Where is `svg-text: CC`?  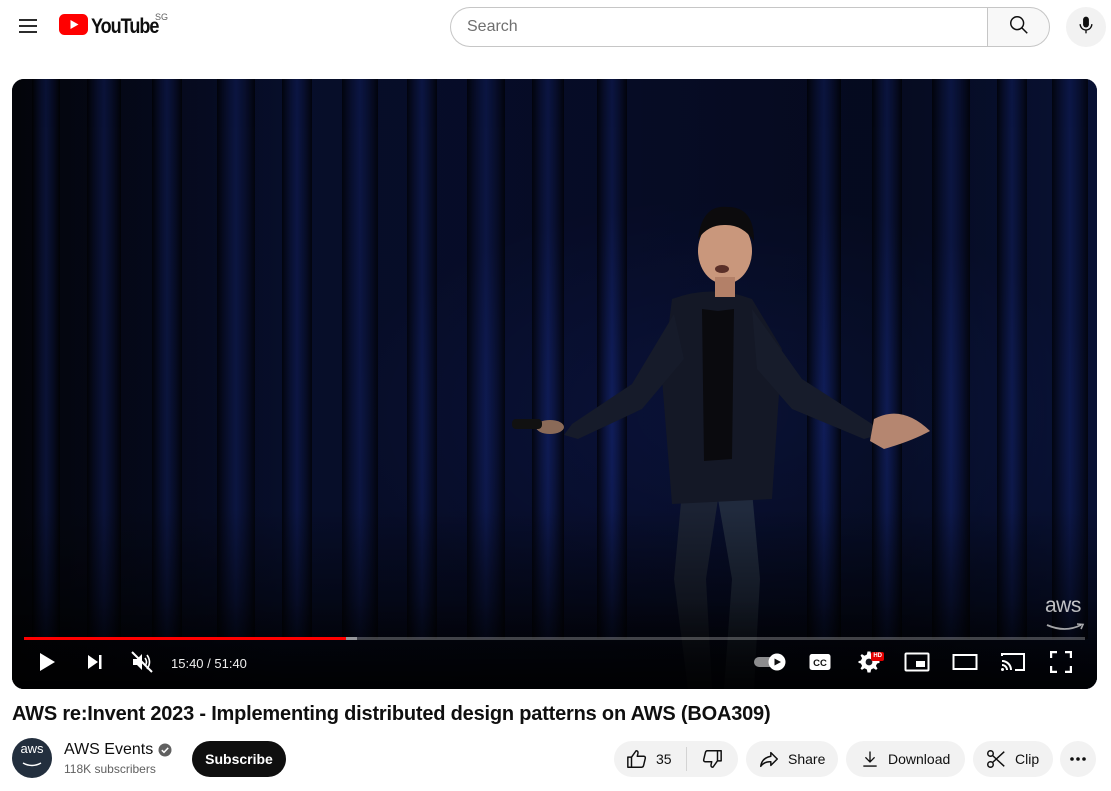 svg-text: CC is located at coordinates (820, 663).